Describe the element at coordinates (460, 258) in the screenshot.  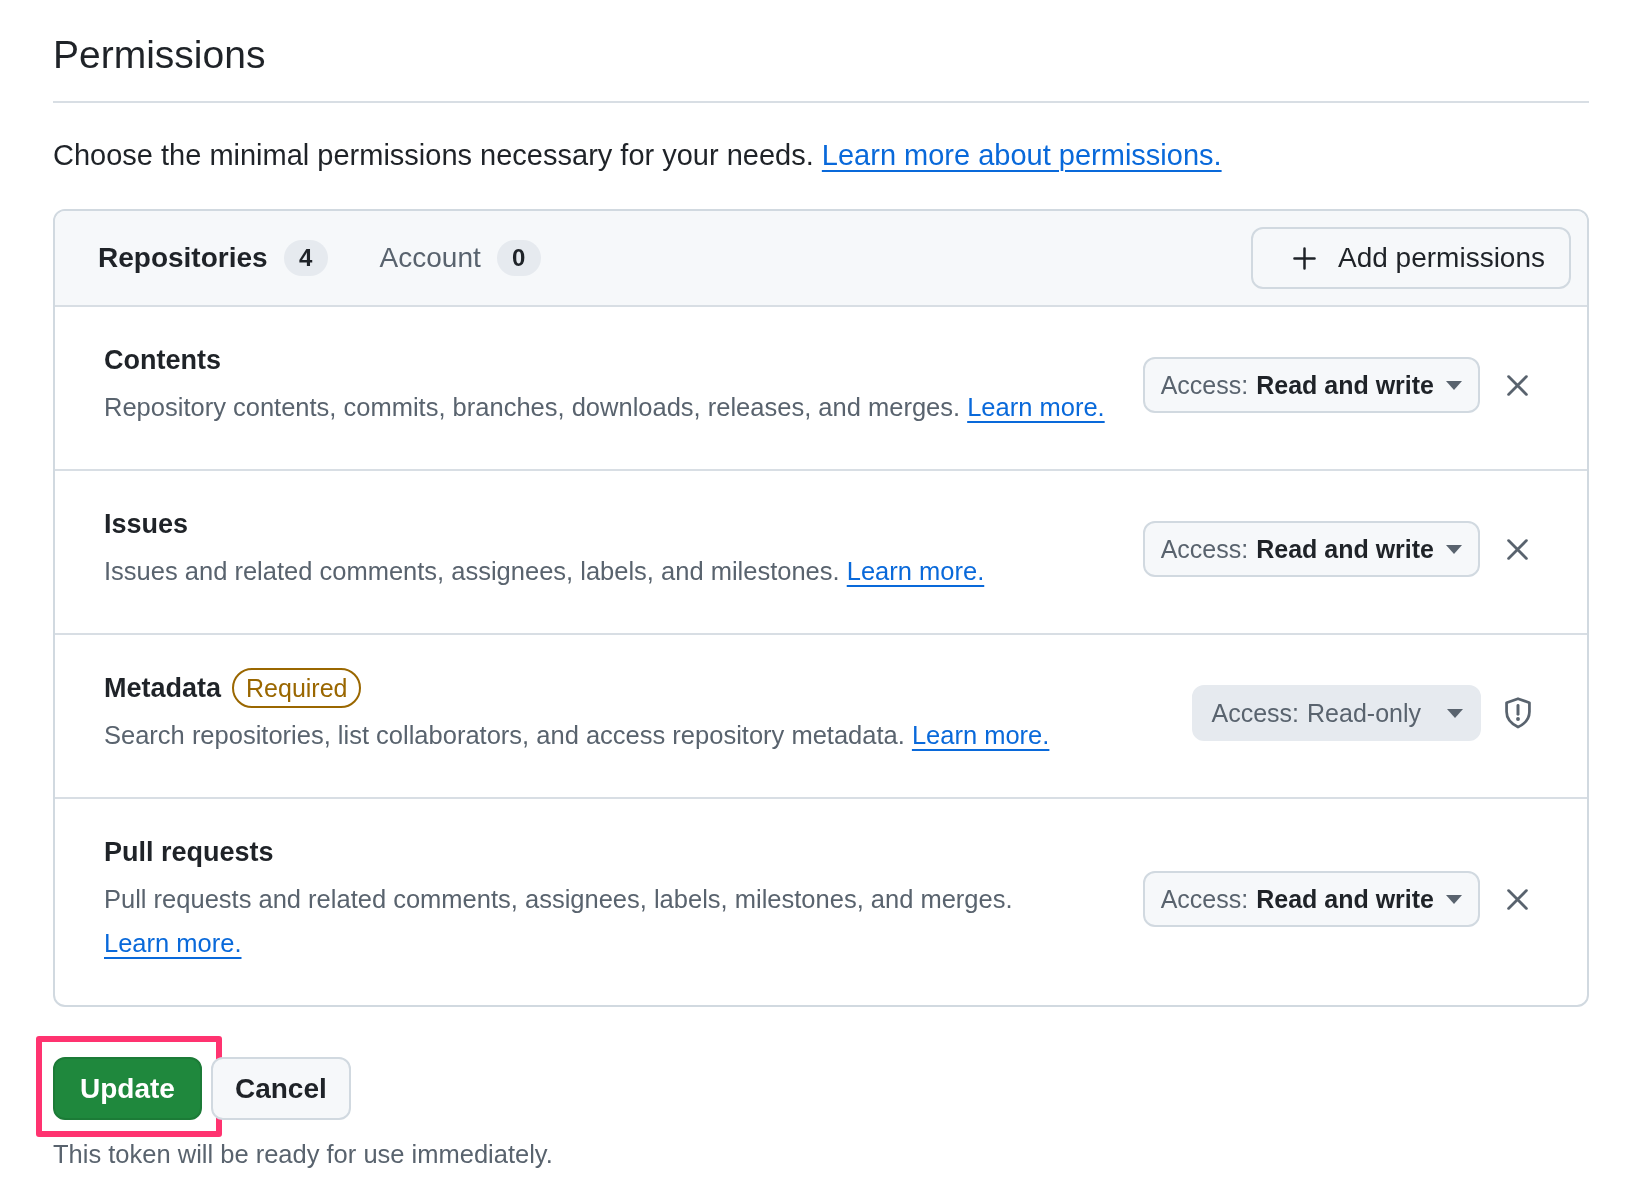
I see `tab: Account 0` at that location.